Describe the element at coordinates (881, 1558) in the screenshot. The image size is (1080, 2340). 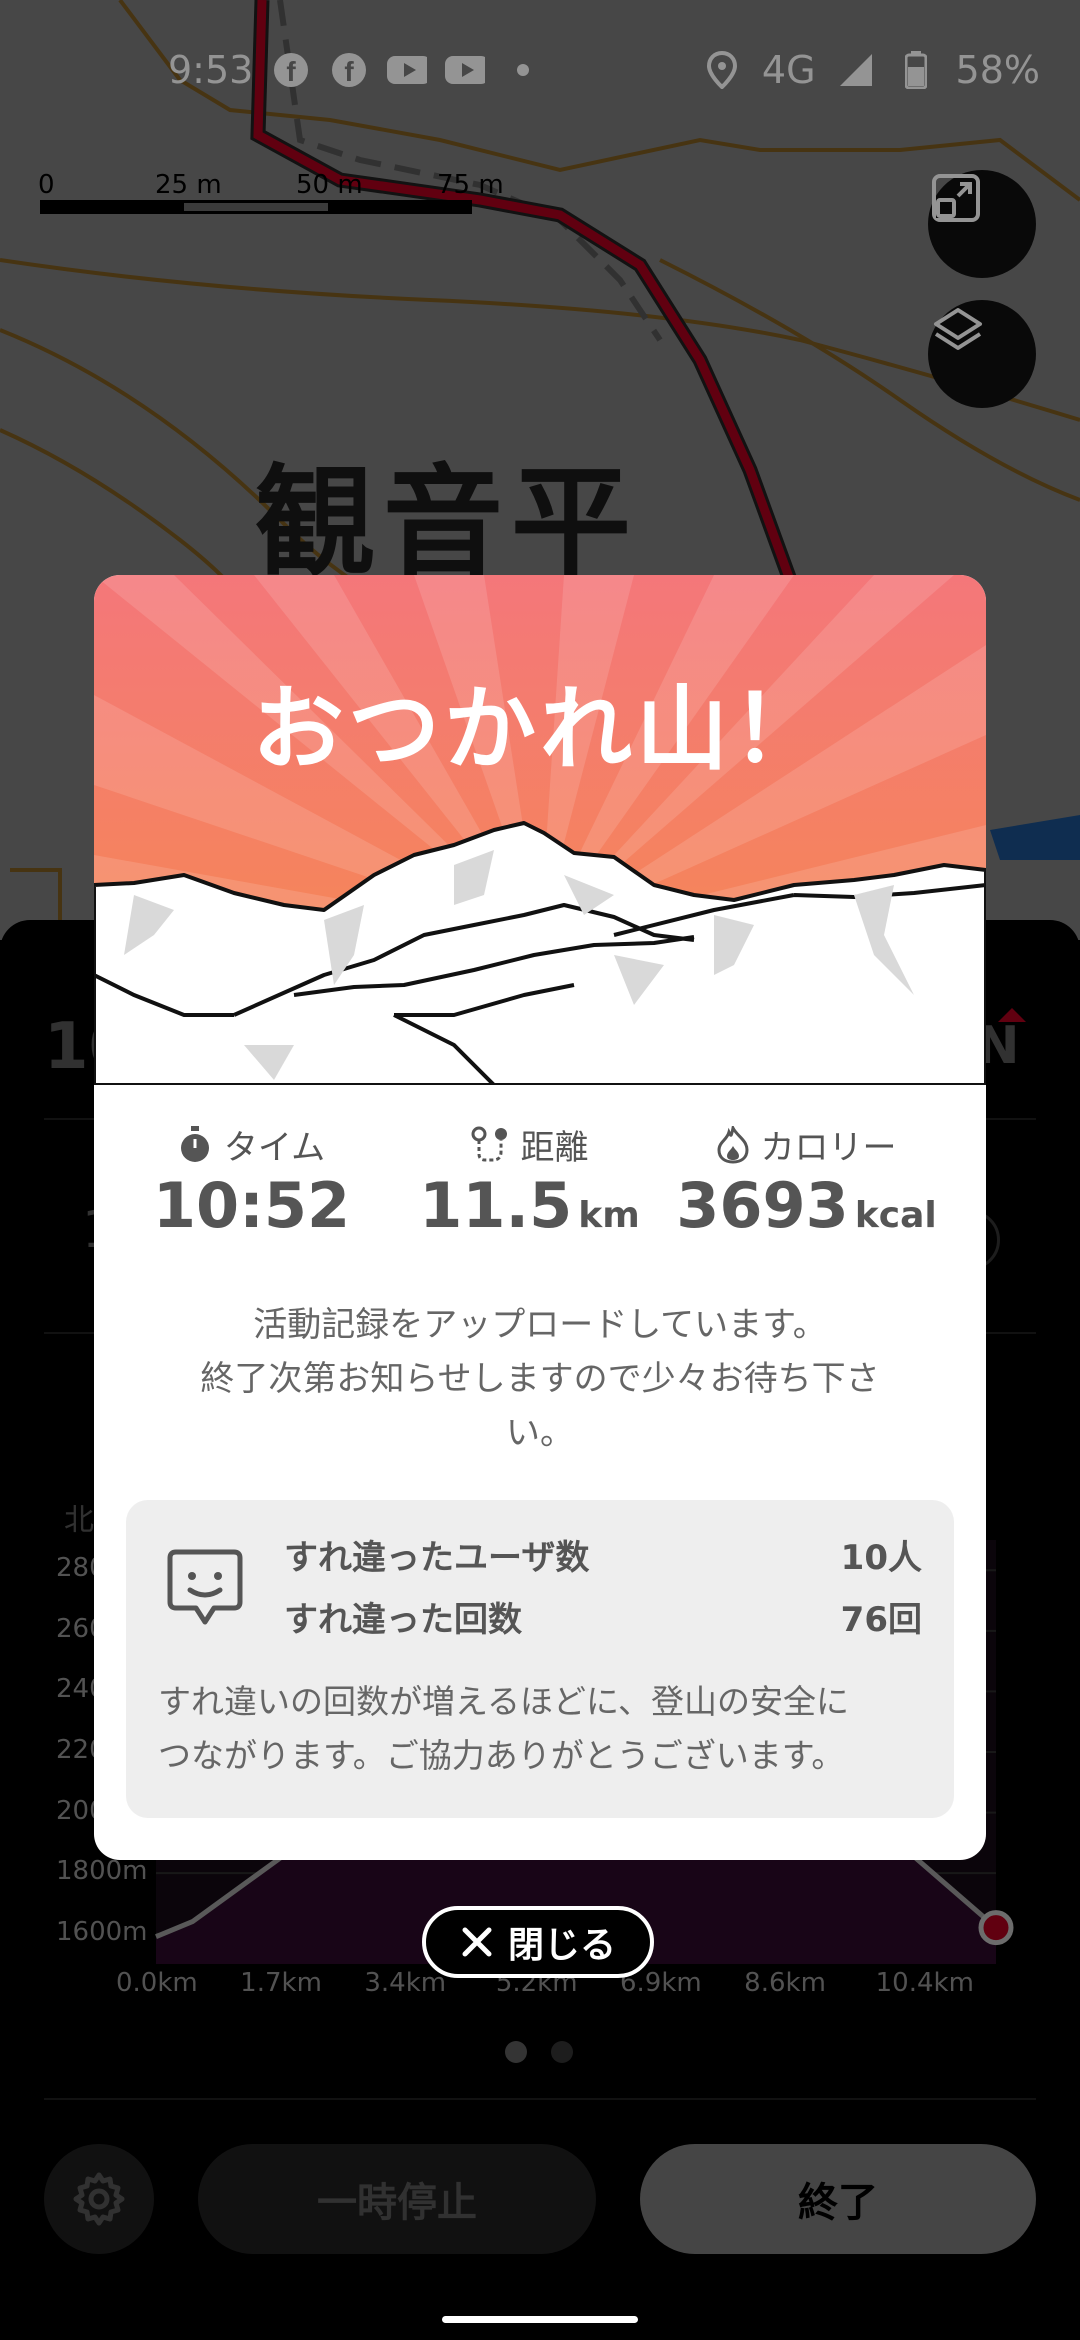
I see `passed-users-value: 10人` at that location.